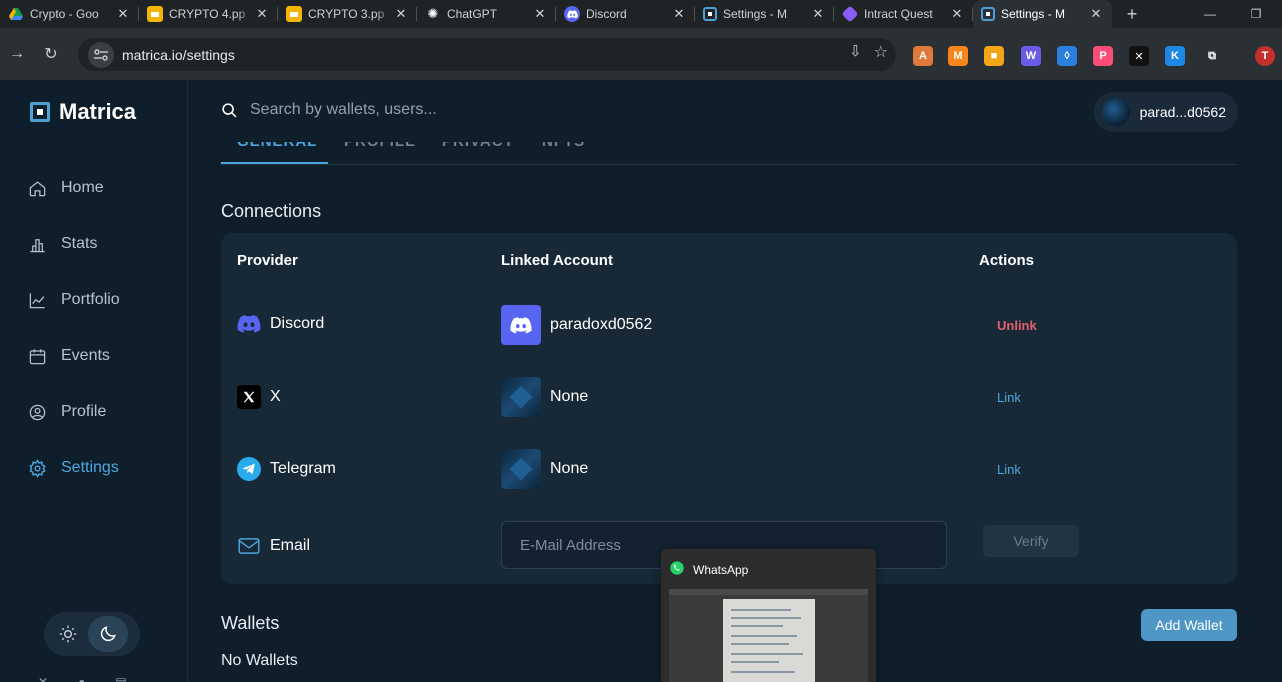  Describe the element at coordinates (764, 14) in the screenshot. I see `browser-tab: Settings - M ✕` at that location.